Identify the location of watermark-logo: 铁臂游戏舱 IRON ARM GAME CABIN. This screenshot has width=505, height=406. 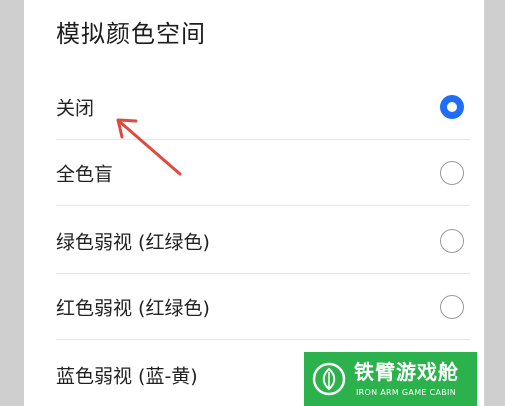
(390, 379).